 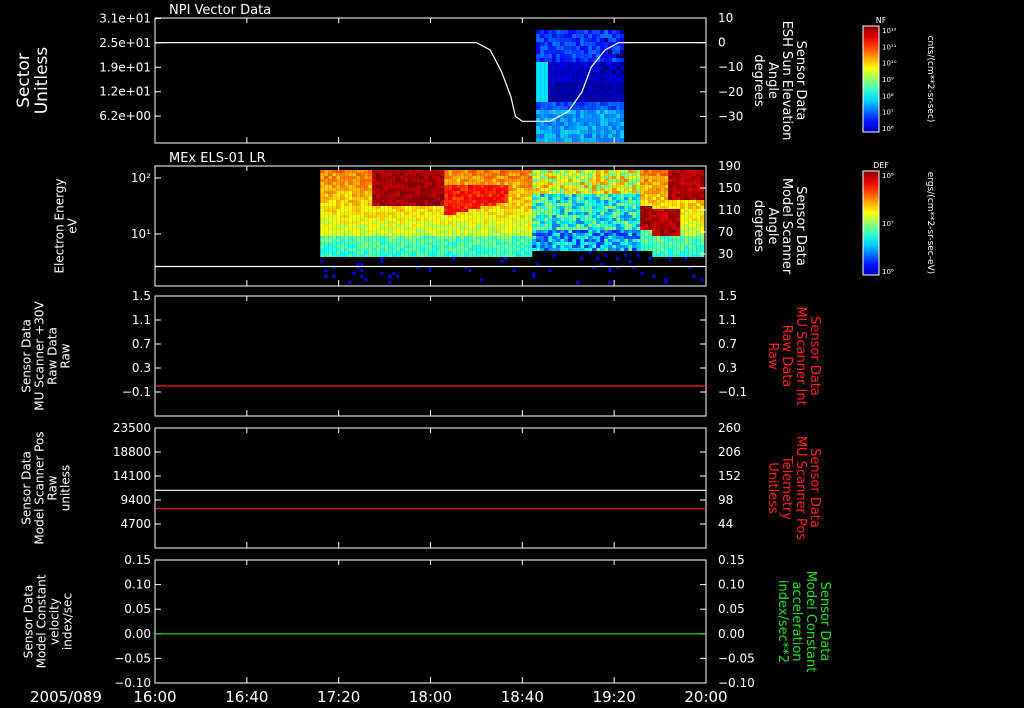 What do you see at coordinates (141, 368) in the screenshot?
I see `ytick-label: 0.3` at bounding box center [141, 368].